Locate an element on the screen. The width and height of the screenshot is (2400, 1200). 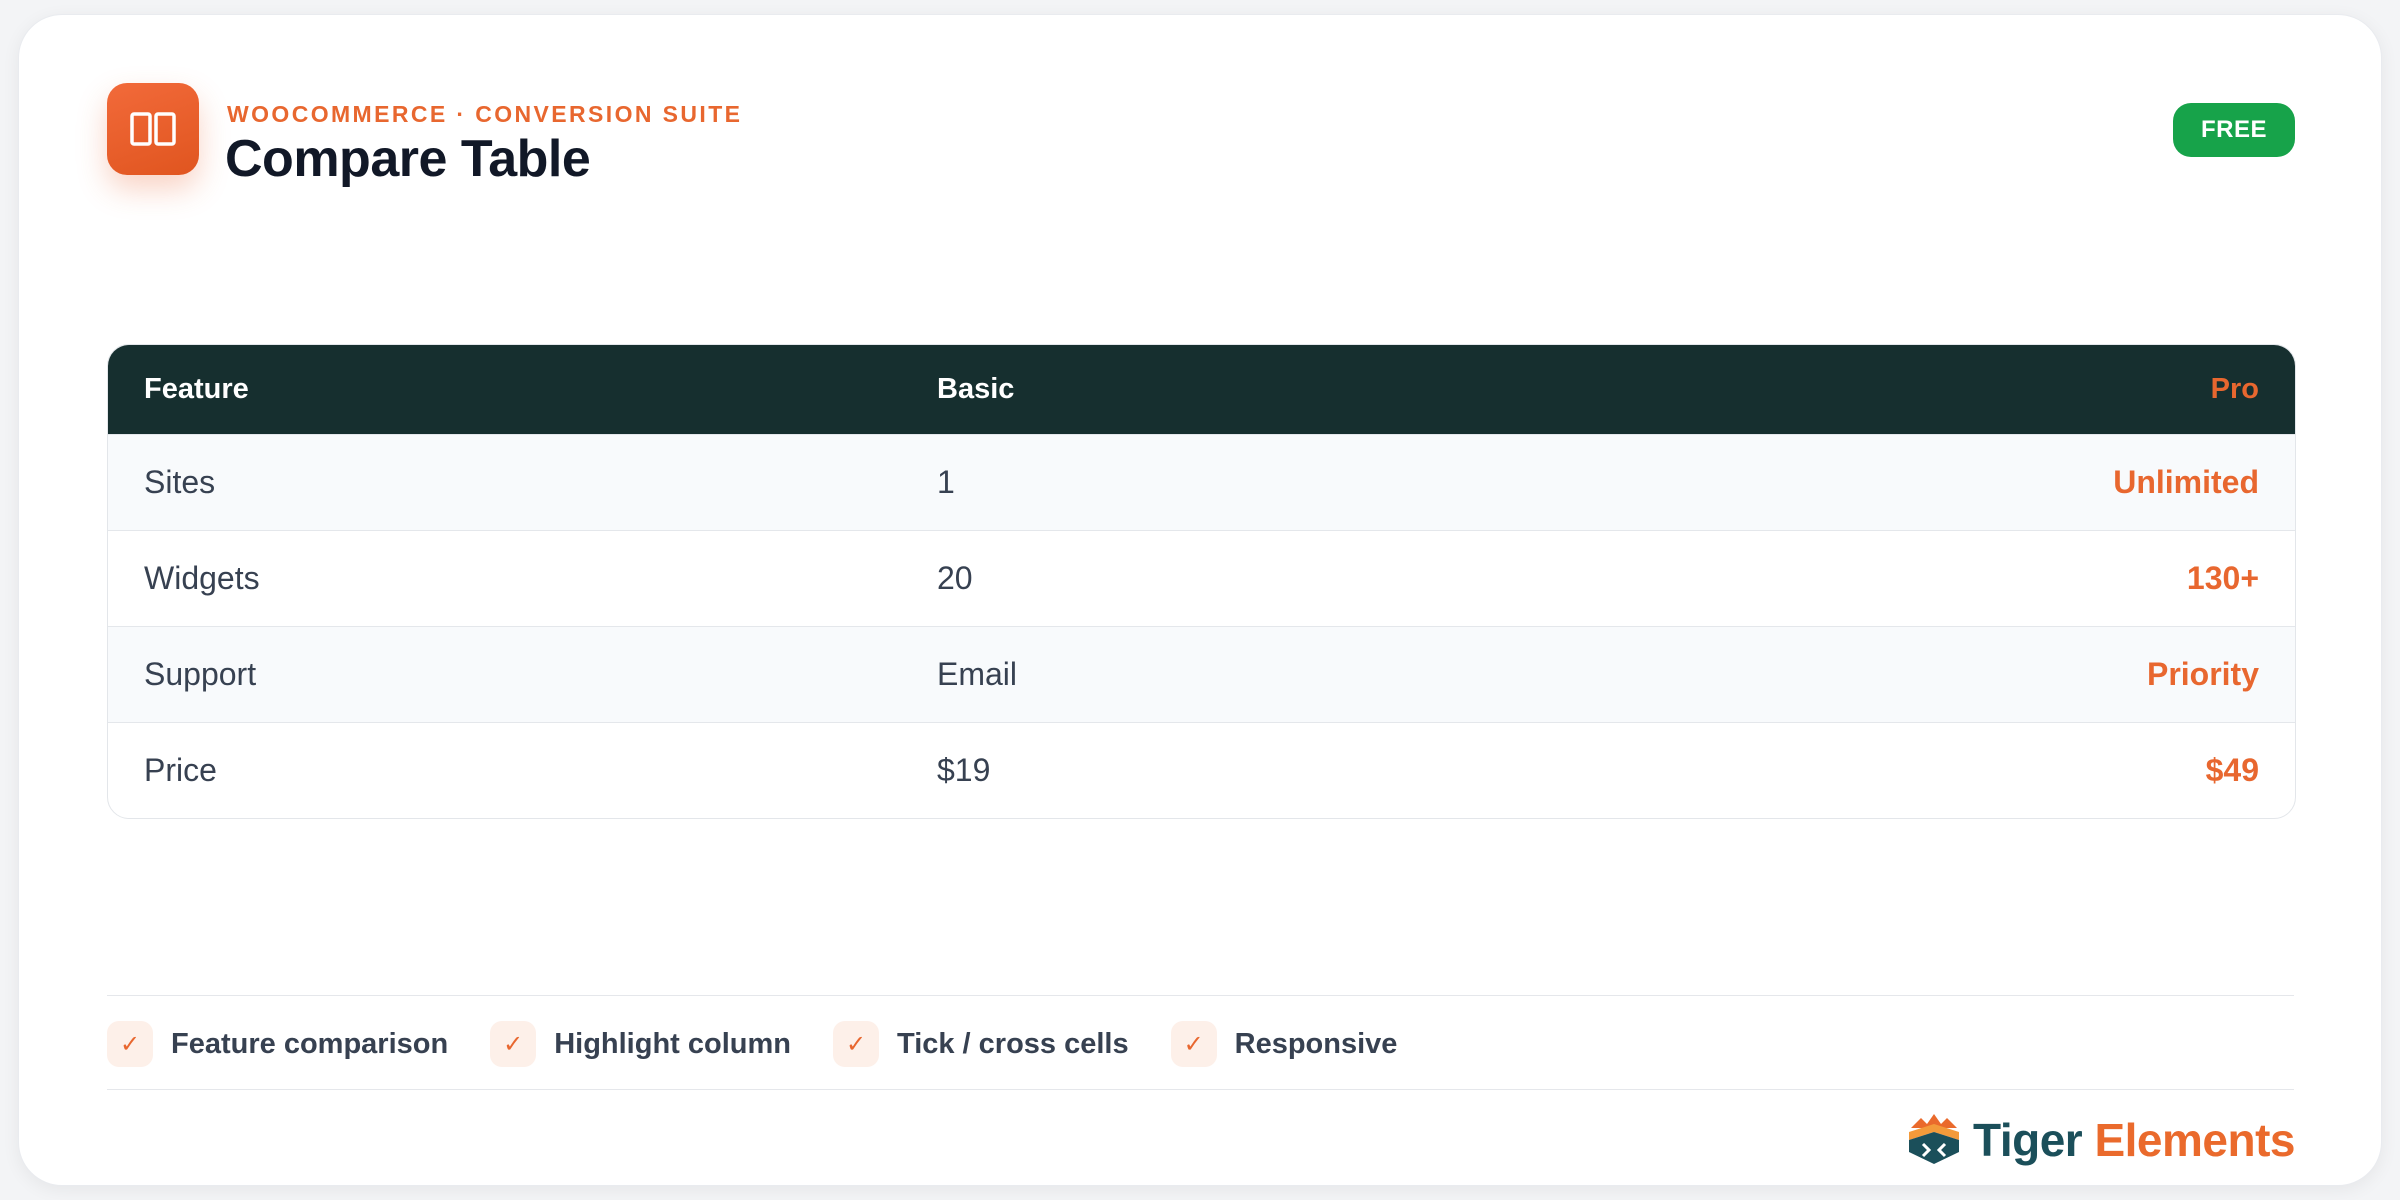
column-header-feature: Feature is located at coordinates (196, 389).